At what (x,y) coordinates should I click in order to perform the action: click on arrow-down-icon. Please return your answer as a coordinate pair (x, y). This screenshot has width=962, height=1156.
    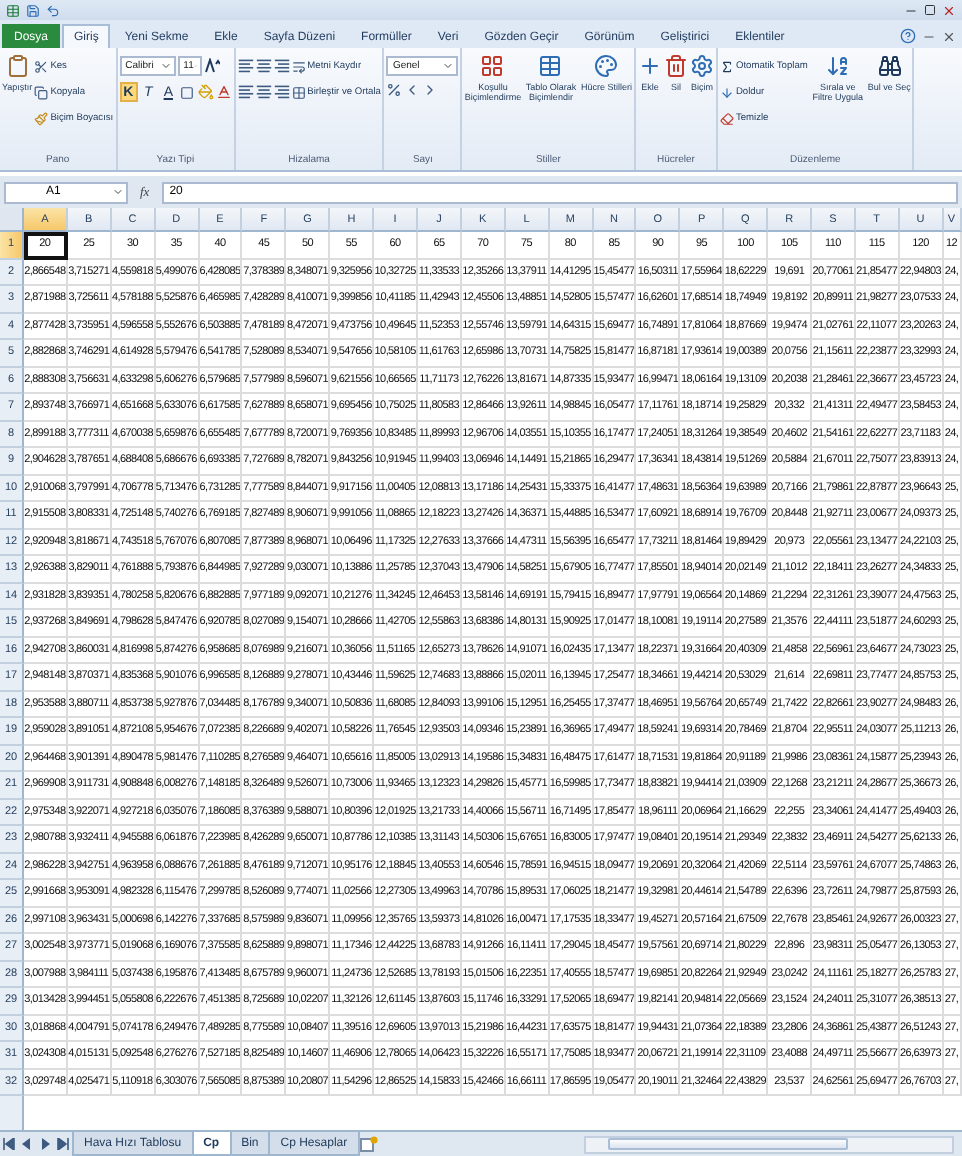
    Looking at the image, I should click on (726, 92).